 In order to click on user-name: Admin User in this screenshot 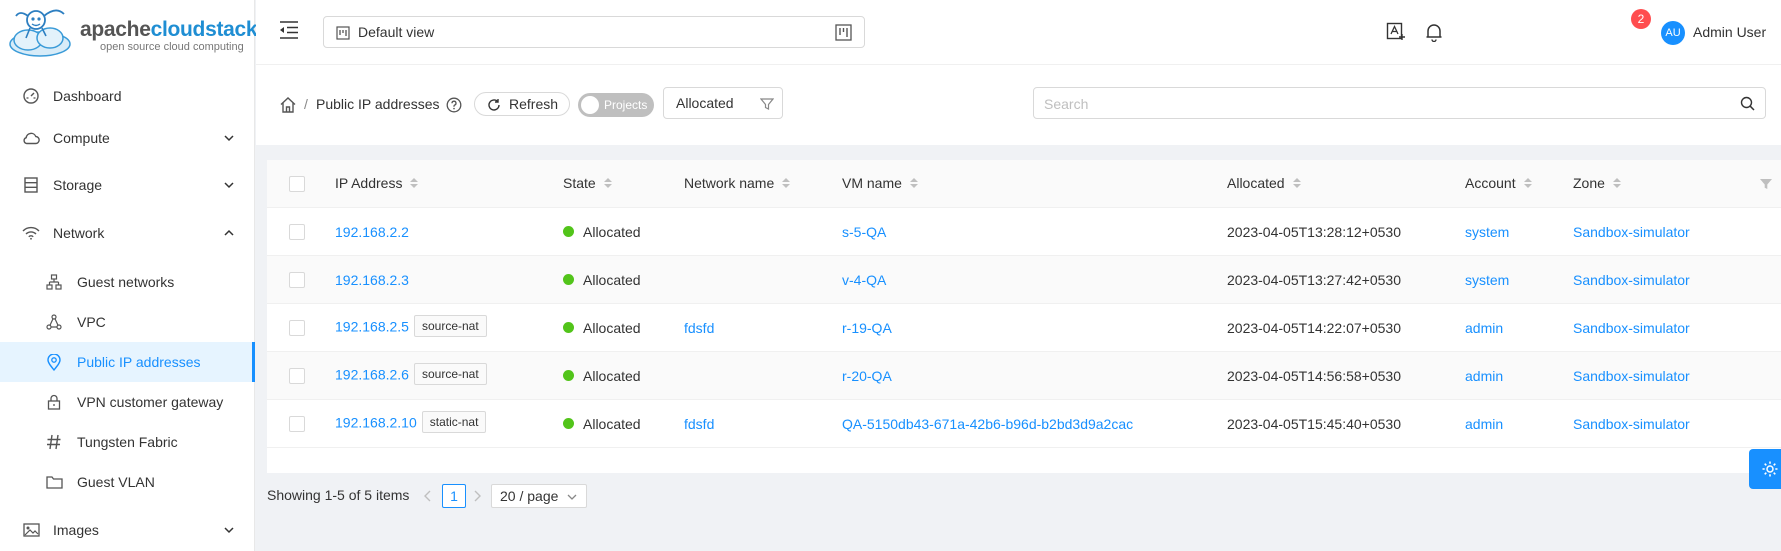, I will do `click(1729, 32)`.